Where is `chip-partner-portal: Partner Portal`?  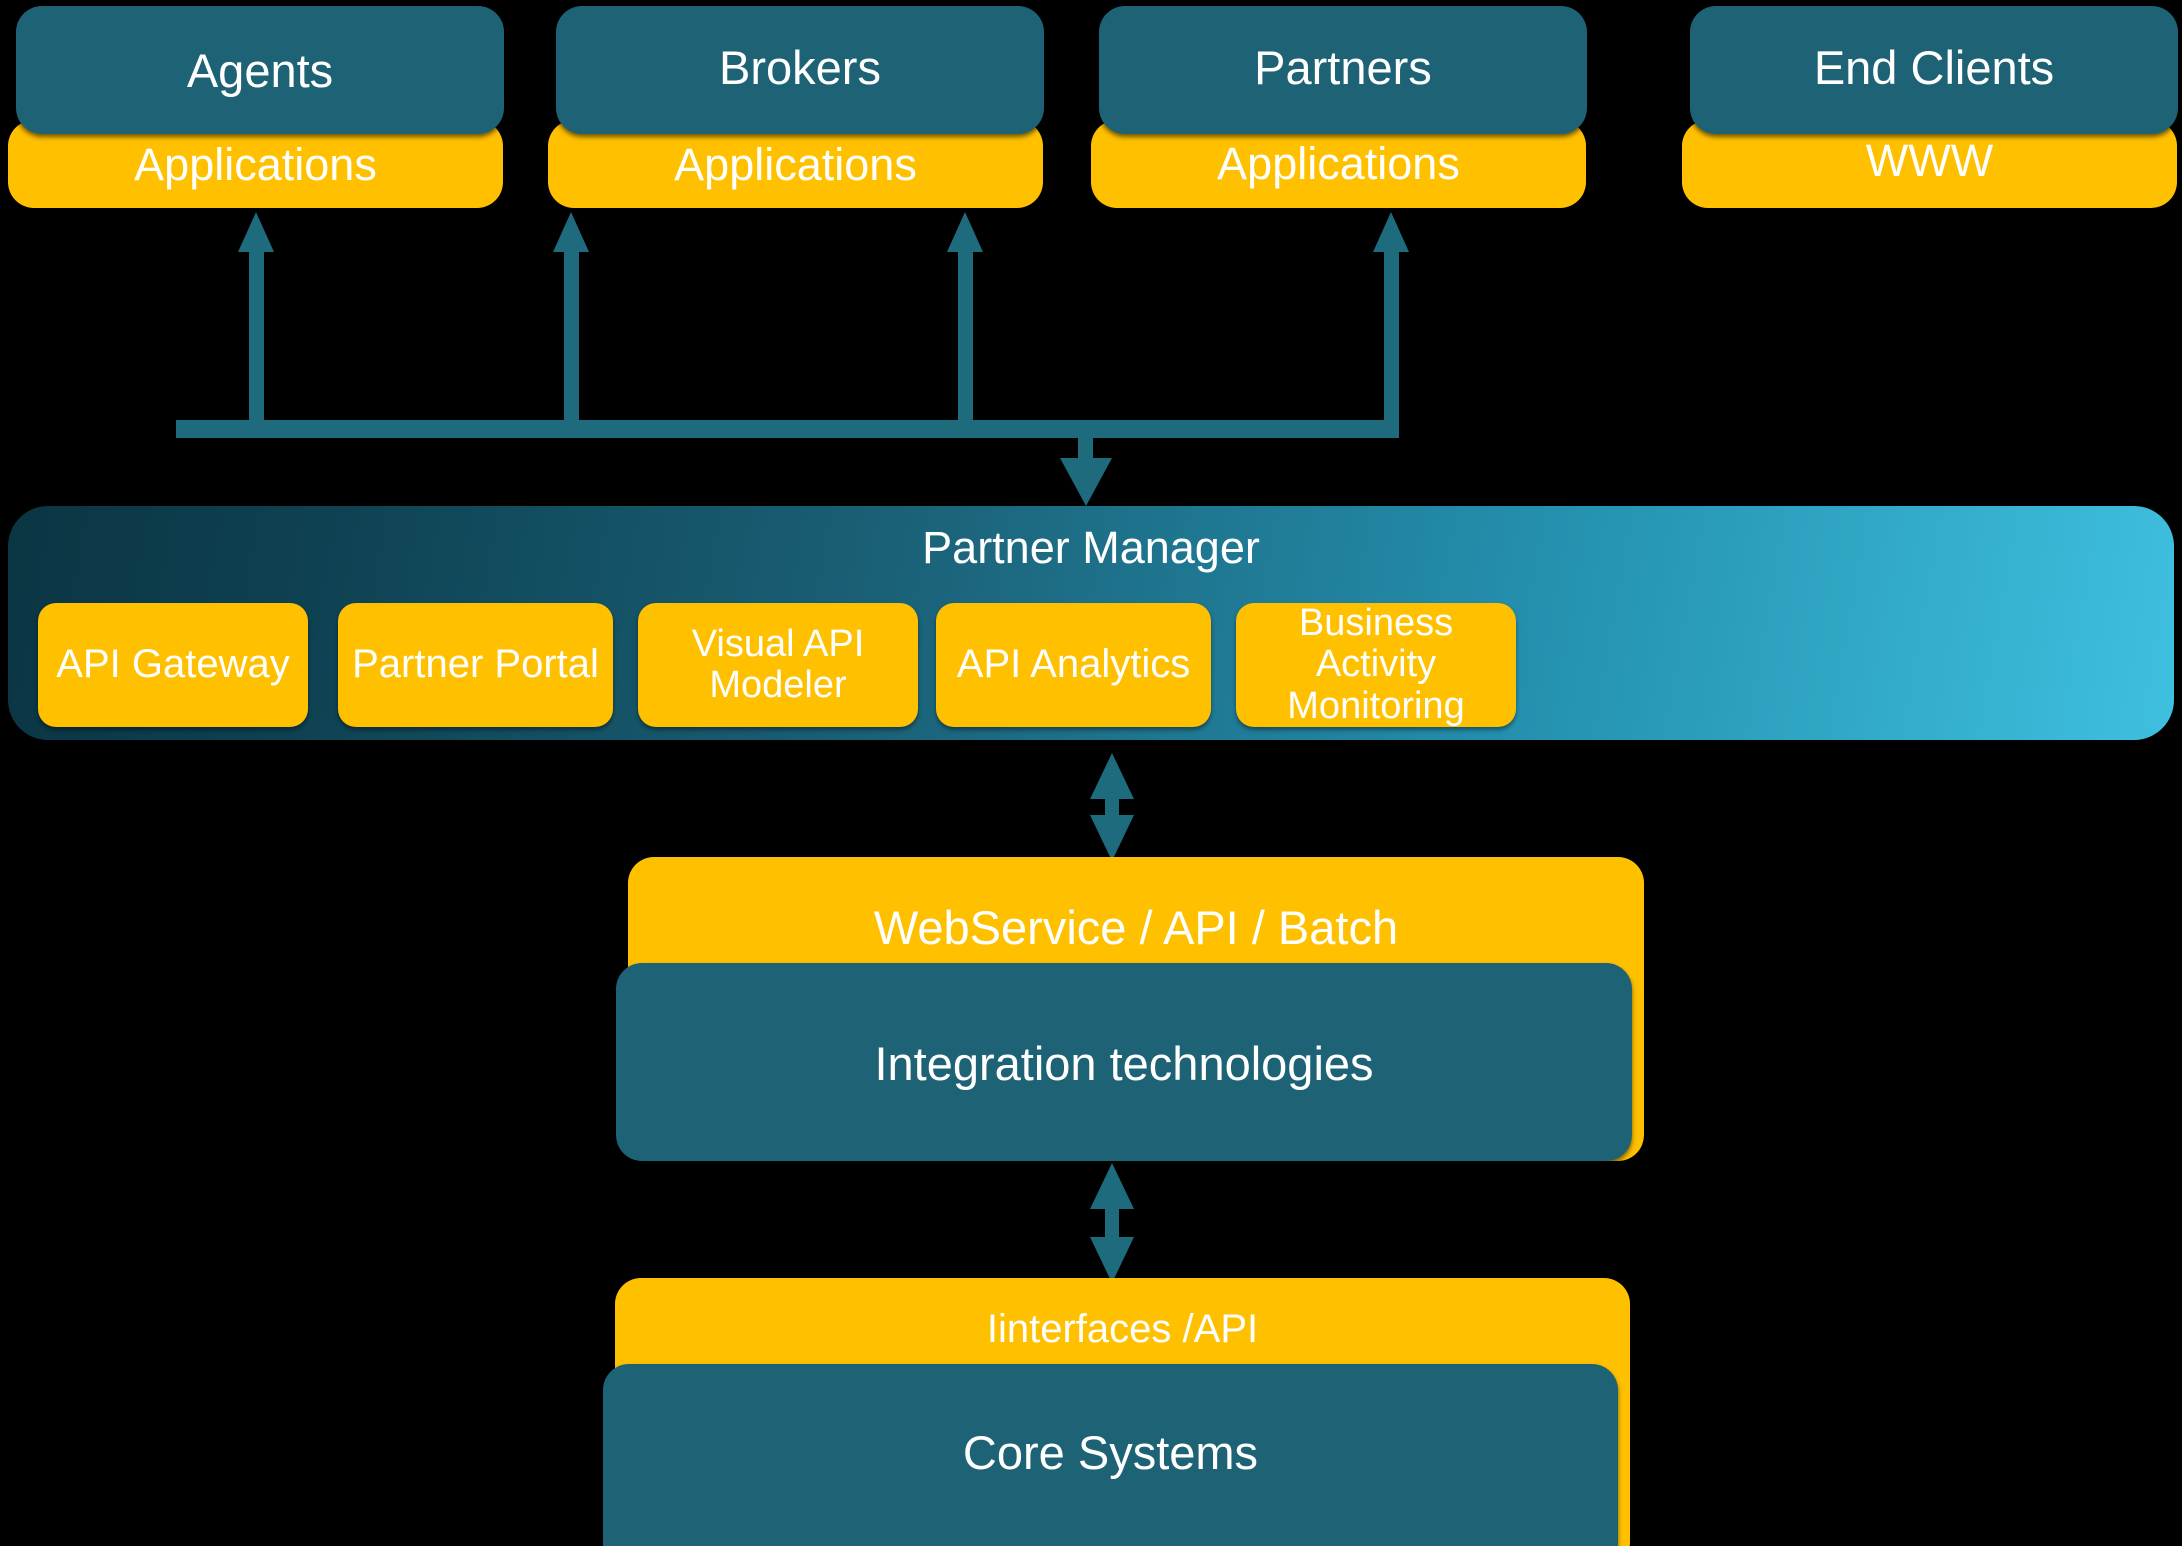 chip-partner-portal: Partner Portal is located at coordinates (475, 665).